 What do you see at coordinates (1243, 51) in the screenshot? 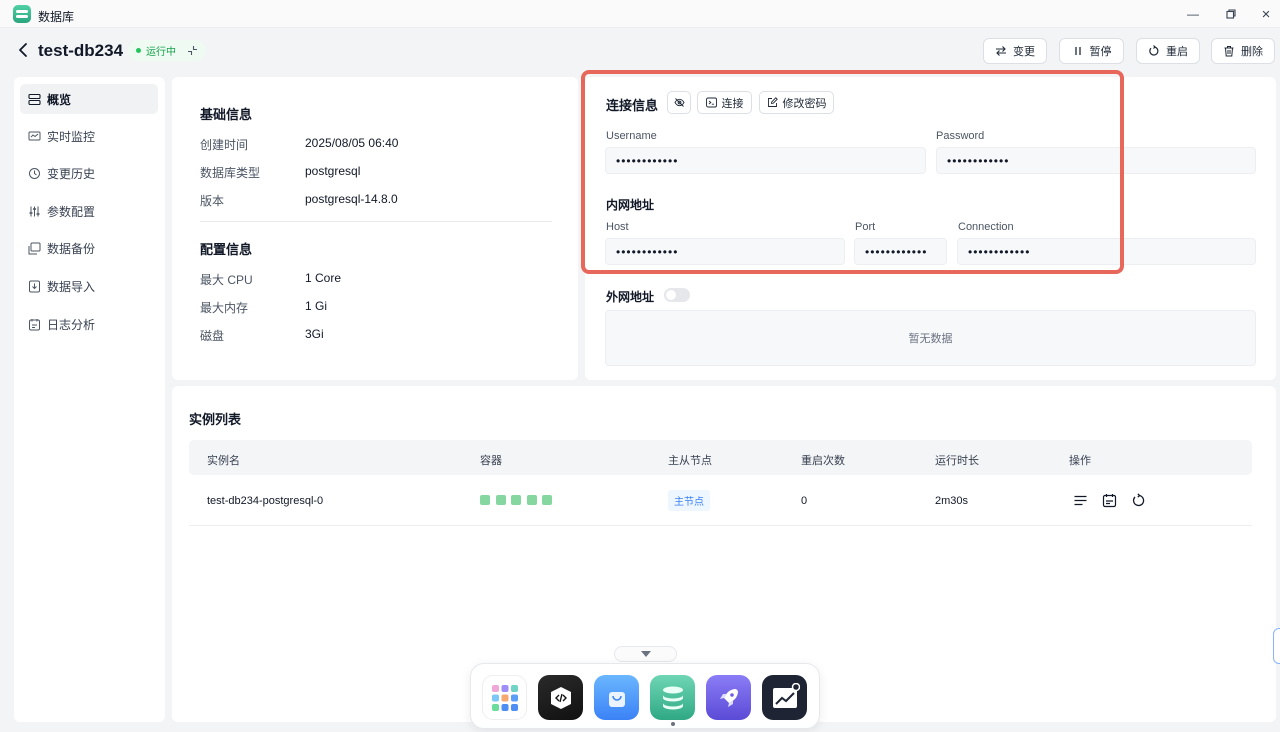
I see `delete-button: 删除` at bounding box center [1243, 51].